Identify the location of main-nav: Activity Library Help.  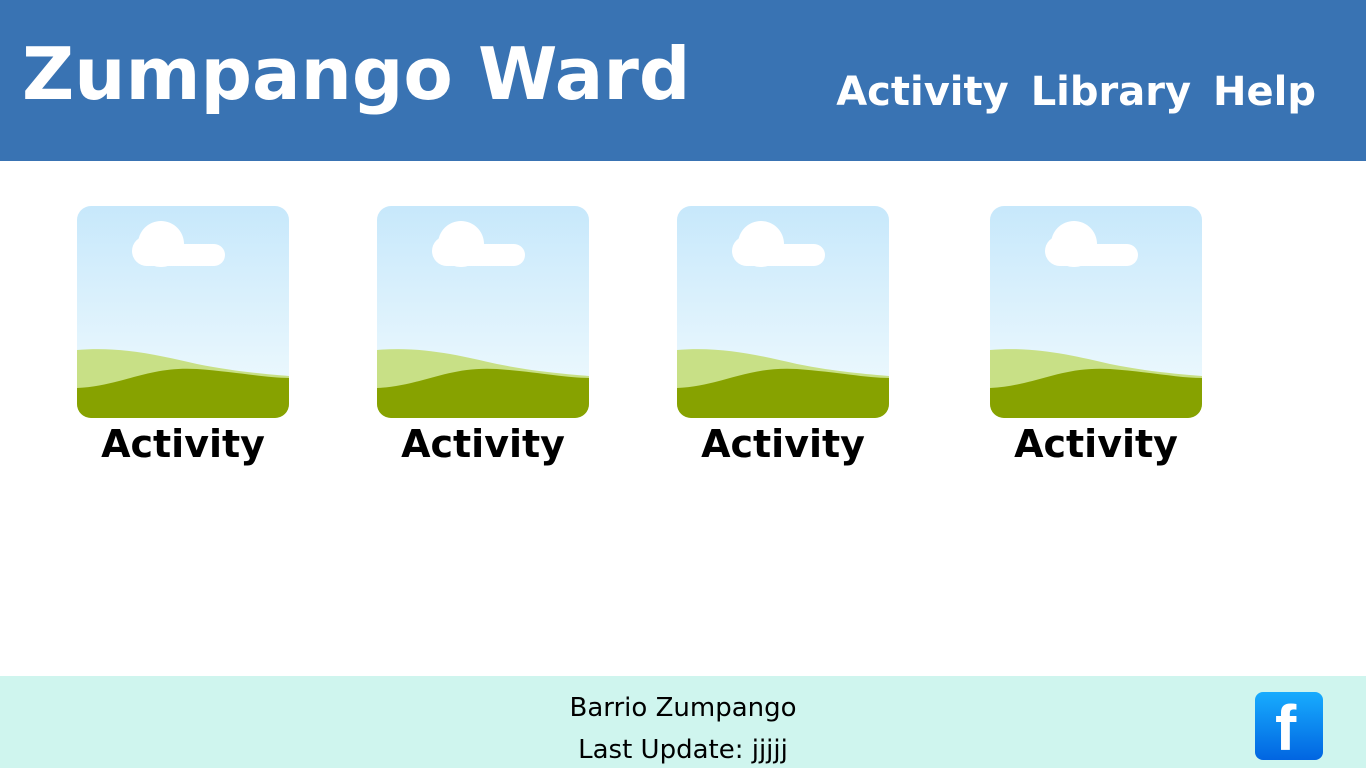
(1076, 92).